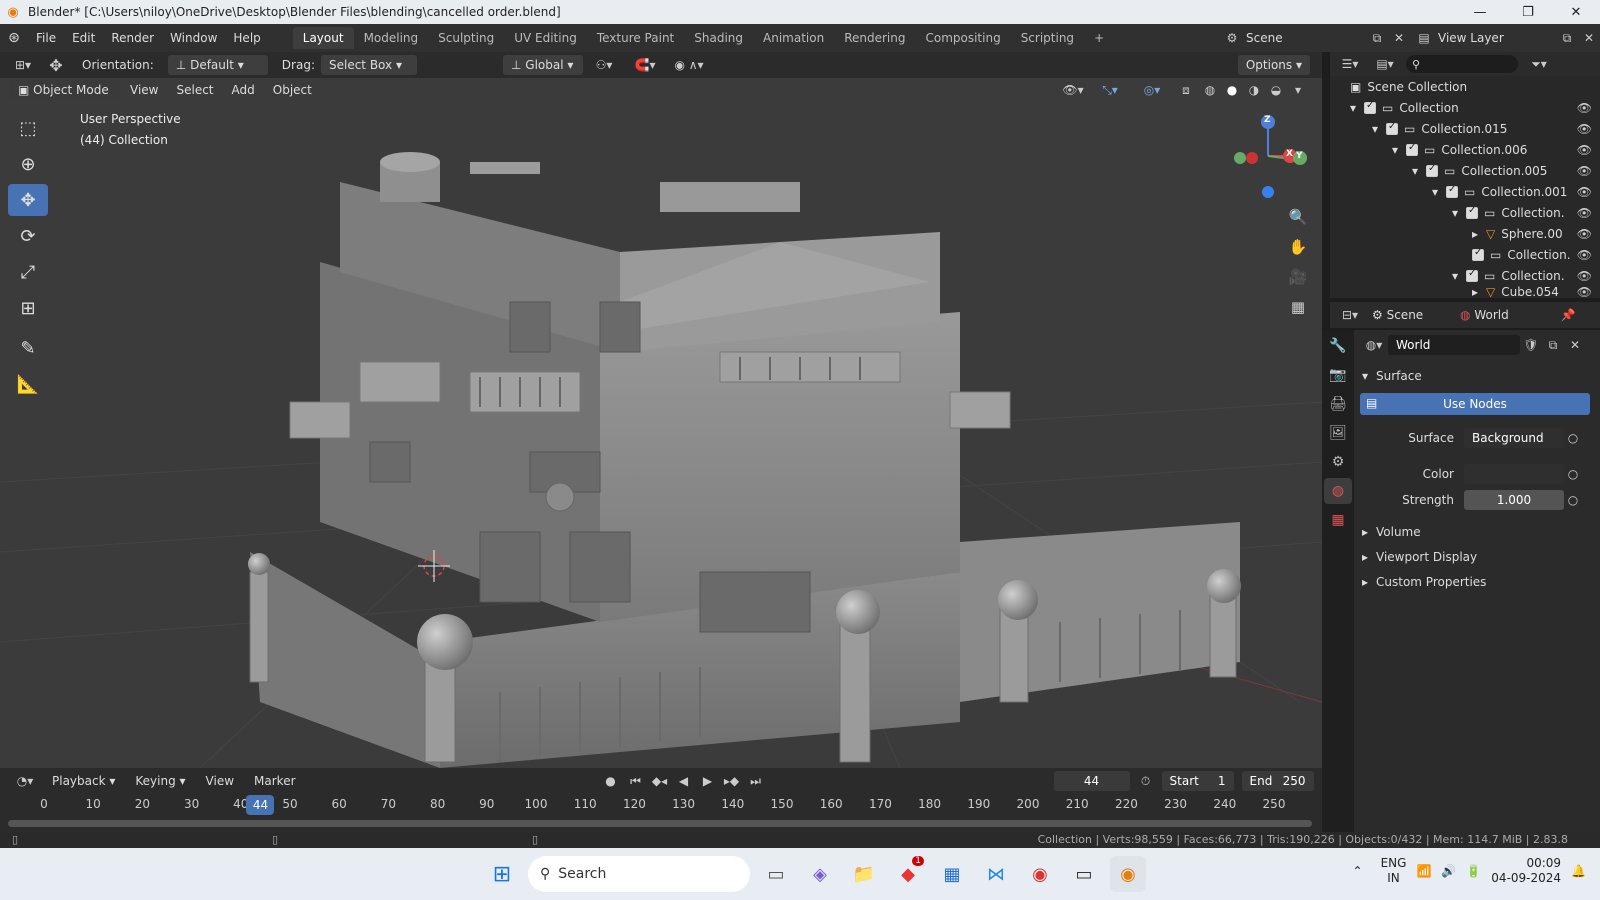  Describe the element at coordinates (1575, 345) in the screenshot. I see `unlink-icon: ✕` at that location.